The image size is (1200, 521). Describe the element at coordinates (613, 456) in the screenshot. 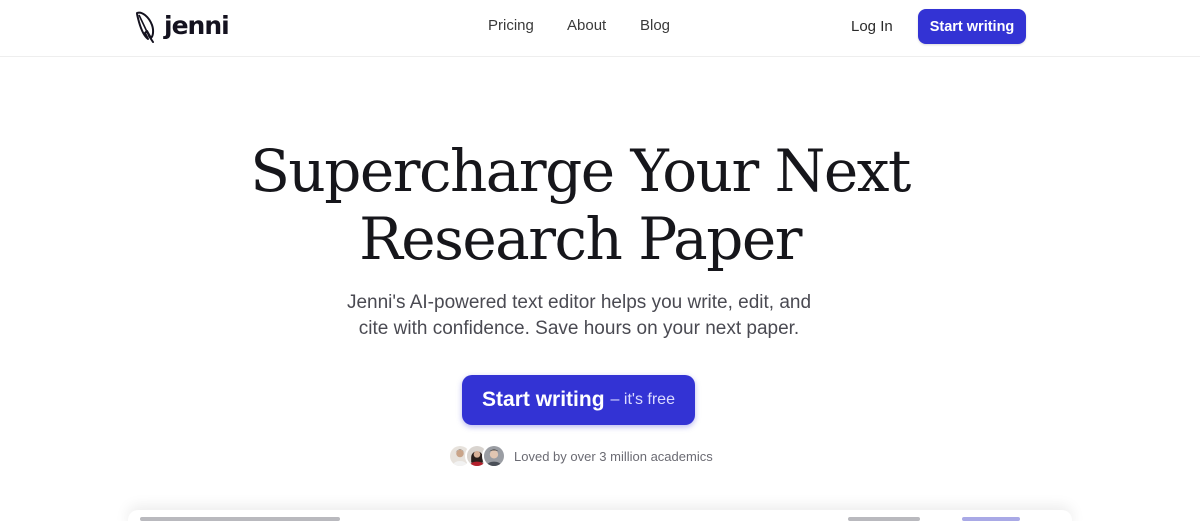

I see `social-proof-text: Loved by over 3 million academics` at that location.